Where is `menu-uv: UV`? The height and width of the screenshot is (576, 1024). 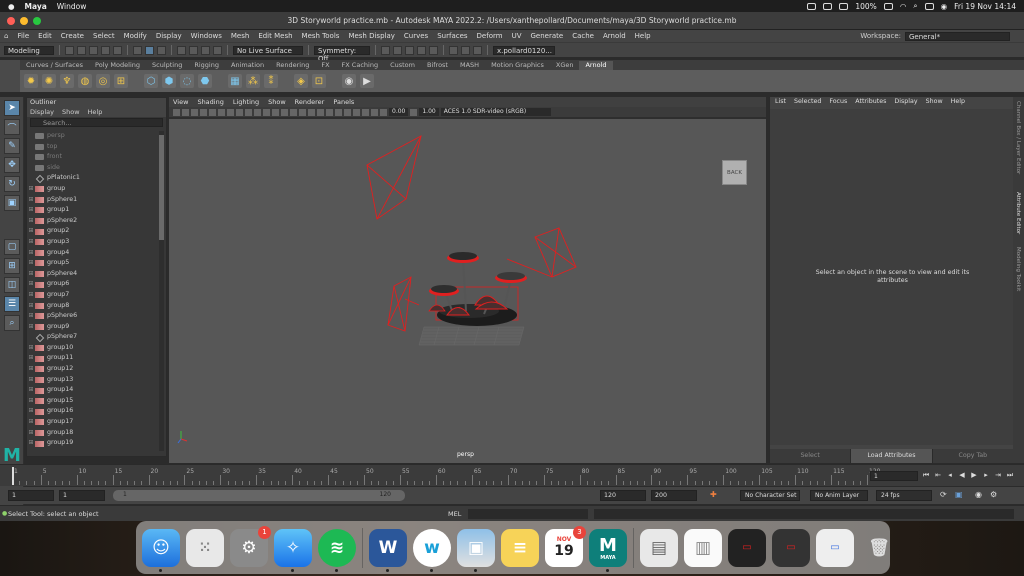 menu-uv: UV is located at coordinates (517, 36).